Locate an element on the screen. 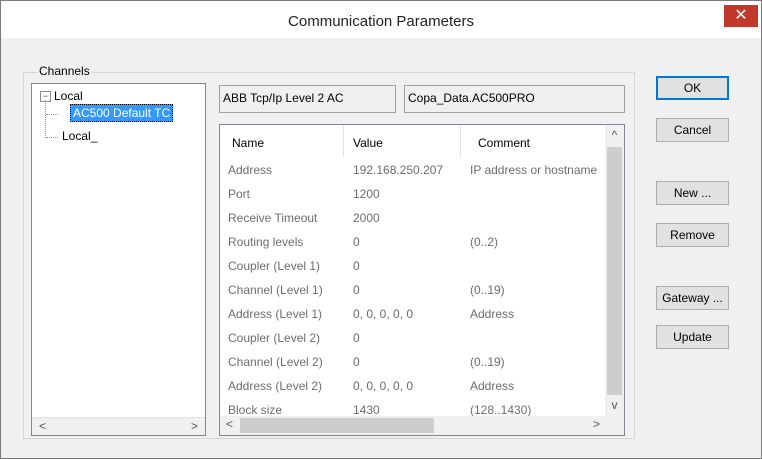 This screenshot has height=459, width=762. cell-name: Channel (Level 1) is located at coordinates (275, 290).